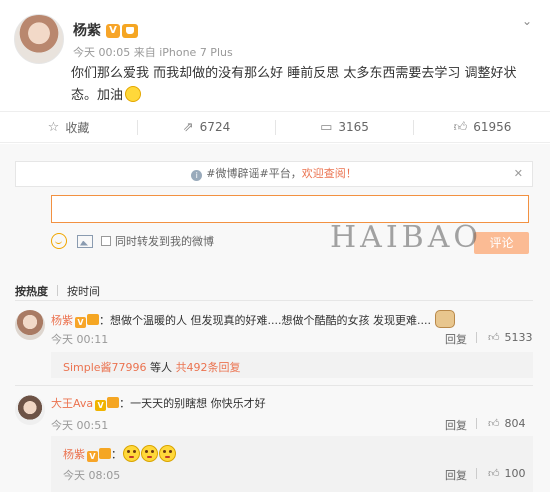 This screenshot has height=492, width=550. What do you see at coordinates (492, 127) in the screenshot?
I see `like-count: 61956` at bounding box center [492, 127].